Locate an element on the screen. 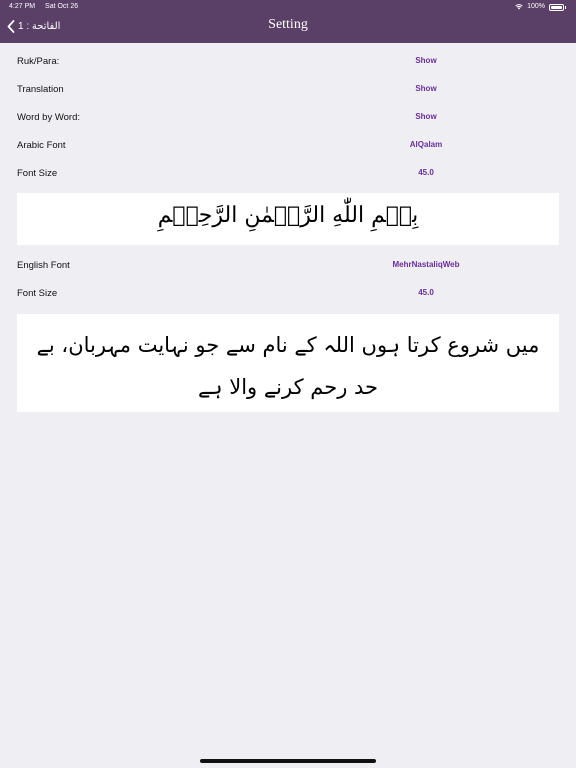 The image size is (576, 768). arabic-preview: بِسۡمِ اللّٰهِ الرَّحۡمٰنِ الرَّحِيۡمِ is located at coordinates (288, 219).